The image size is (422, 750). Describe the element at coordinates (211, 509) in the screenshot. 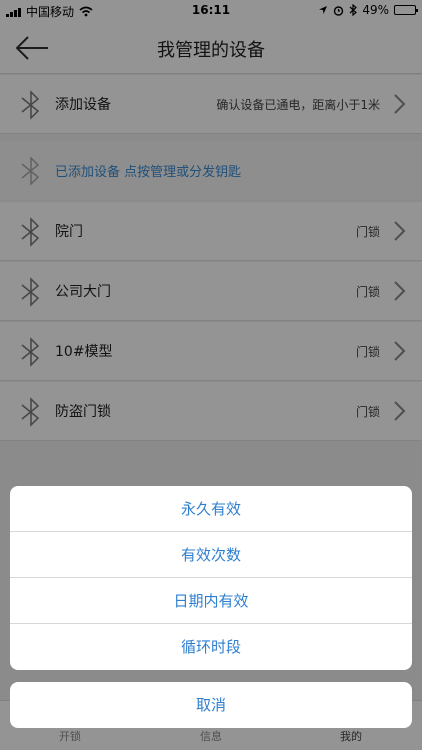

I see `option-permanent: 永久有效` at that location.